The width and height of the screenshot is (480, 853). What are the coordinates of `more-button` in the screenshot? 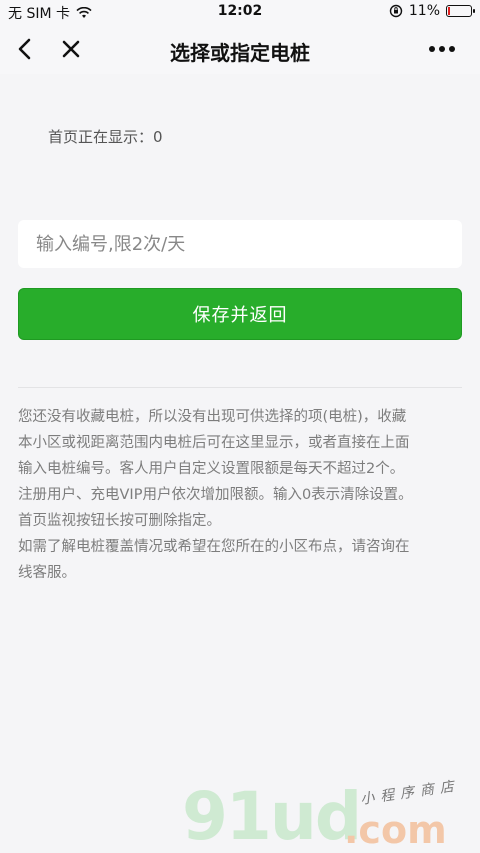 It's located at (442, 49).